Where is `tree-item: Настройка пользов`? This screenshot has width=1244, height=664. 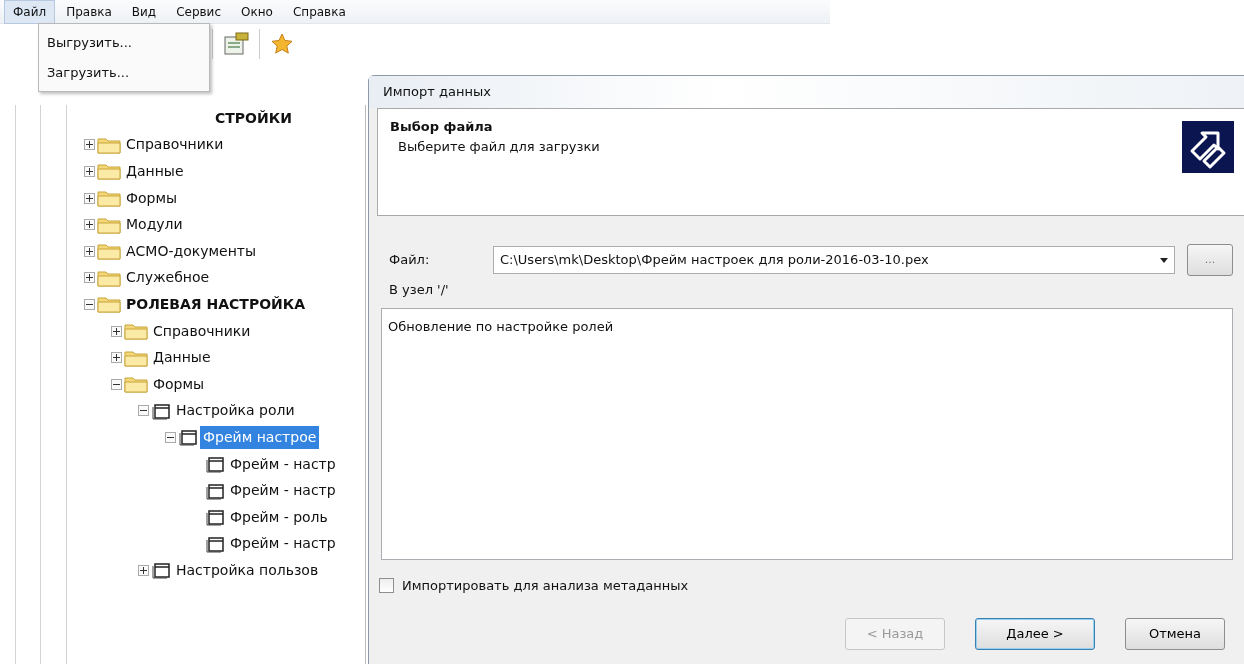 tree-item: Настройка пользов is located at coordinates (247, 570).